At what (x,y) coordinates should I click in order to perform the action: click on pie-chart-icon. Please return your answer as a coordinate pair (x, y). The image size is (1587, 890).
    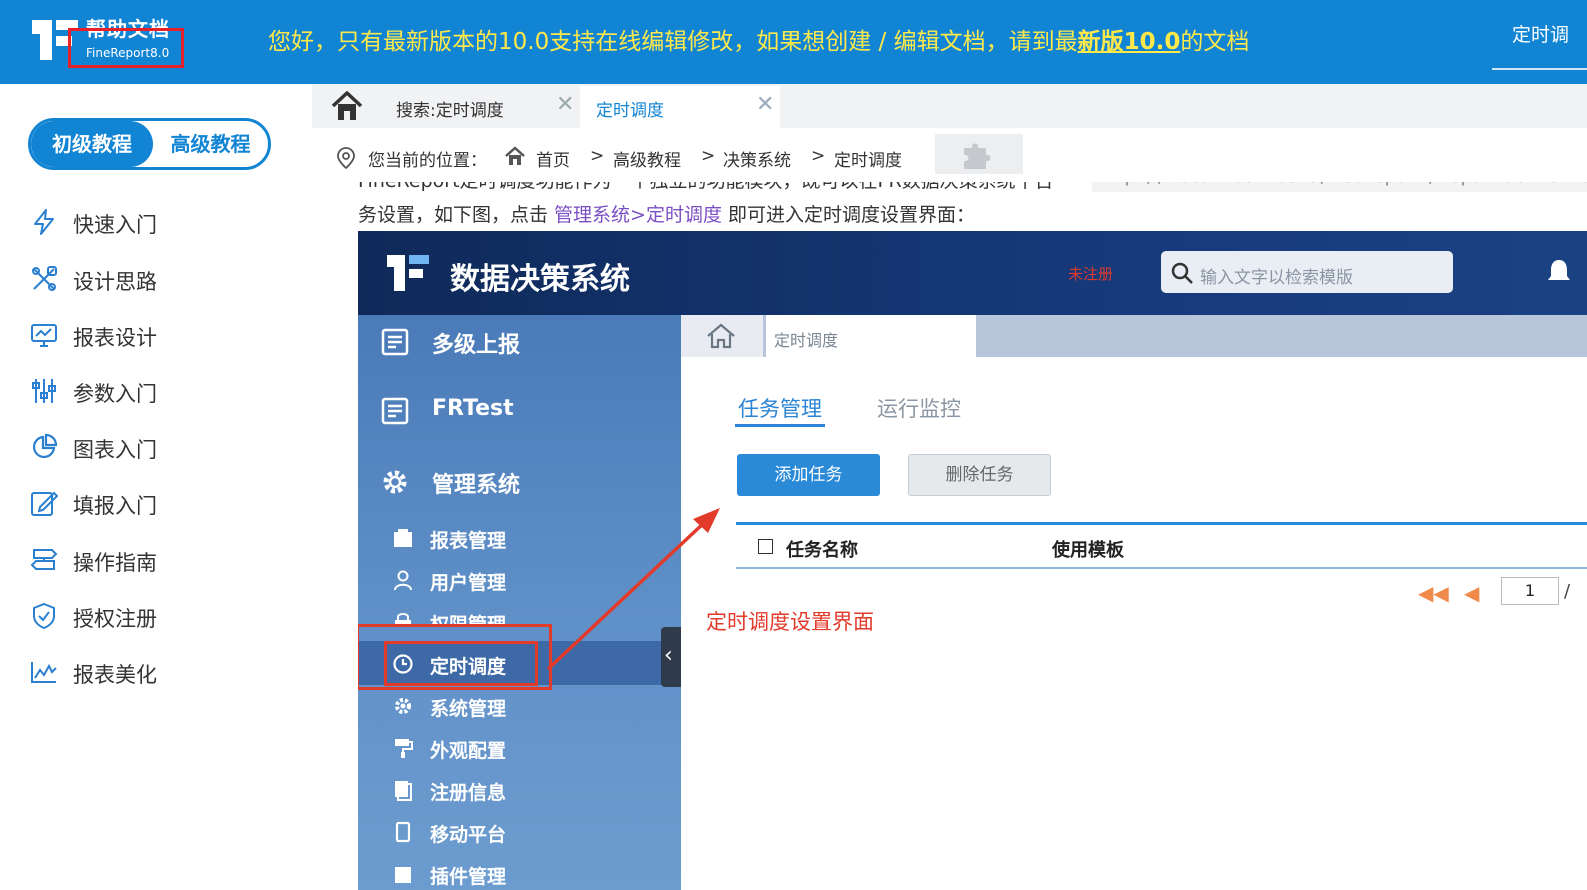
    Looking at the image, I should click on (45, 446).